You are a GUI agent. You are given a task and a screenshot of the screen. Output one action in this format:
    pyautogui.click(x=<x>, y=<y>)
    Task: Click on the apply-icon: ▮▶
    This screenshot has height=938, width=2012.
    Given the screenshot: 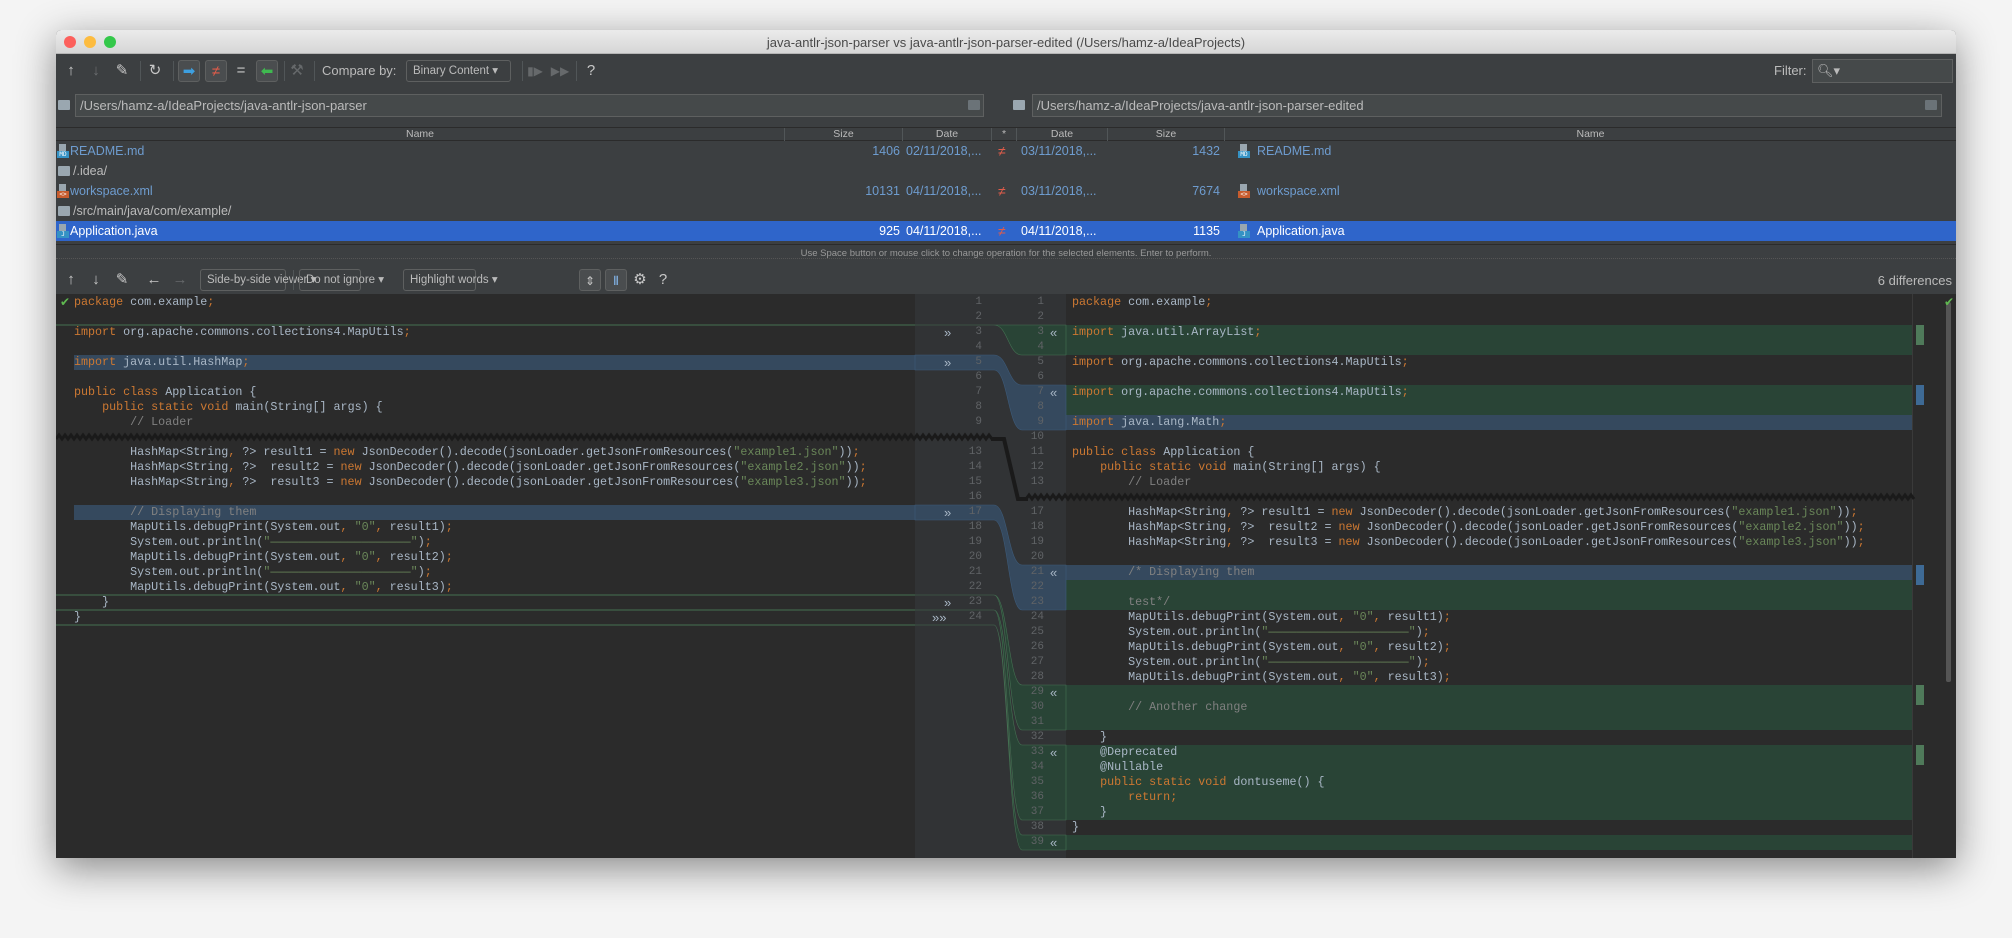 What is the action you would take?
    pyautogui.click(x=535, y=71)
    